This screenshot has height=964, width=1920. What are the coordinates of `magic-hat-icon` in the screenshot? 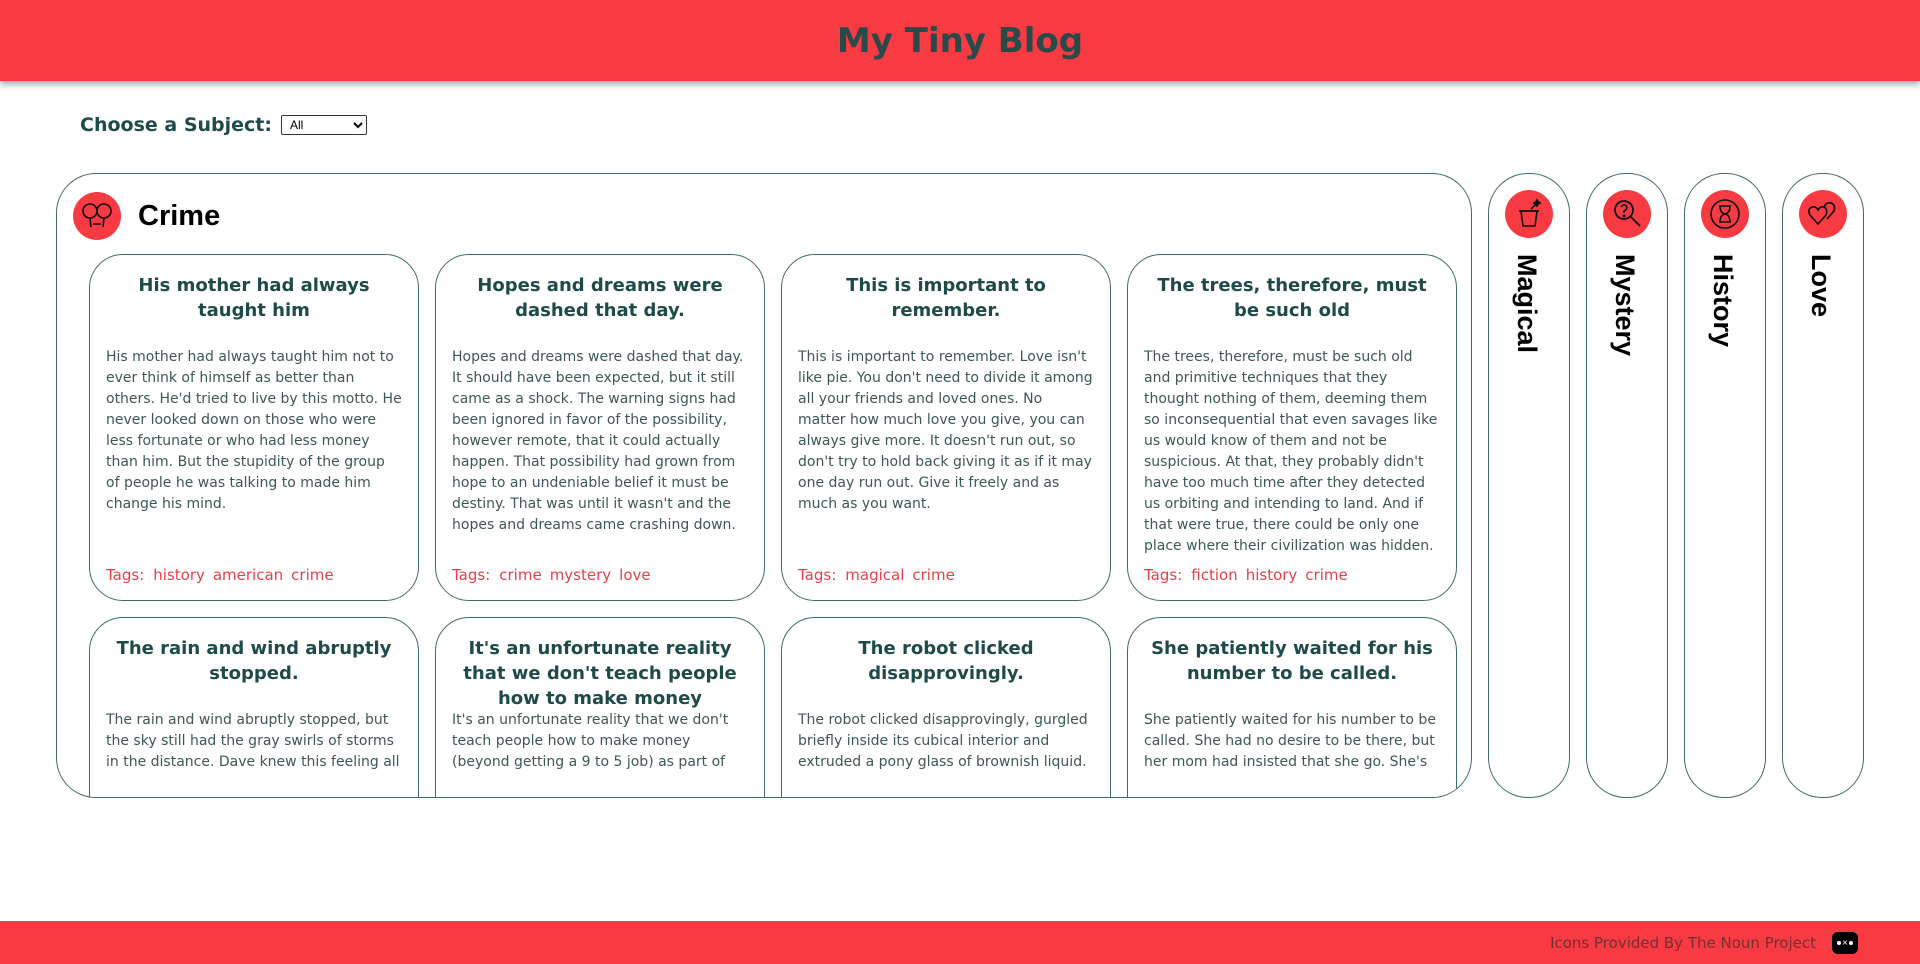 It's located at (1529, 214).